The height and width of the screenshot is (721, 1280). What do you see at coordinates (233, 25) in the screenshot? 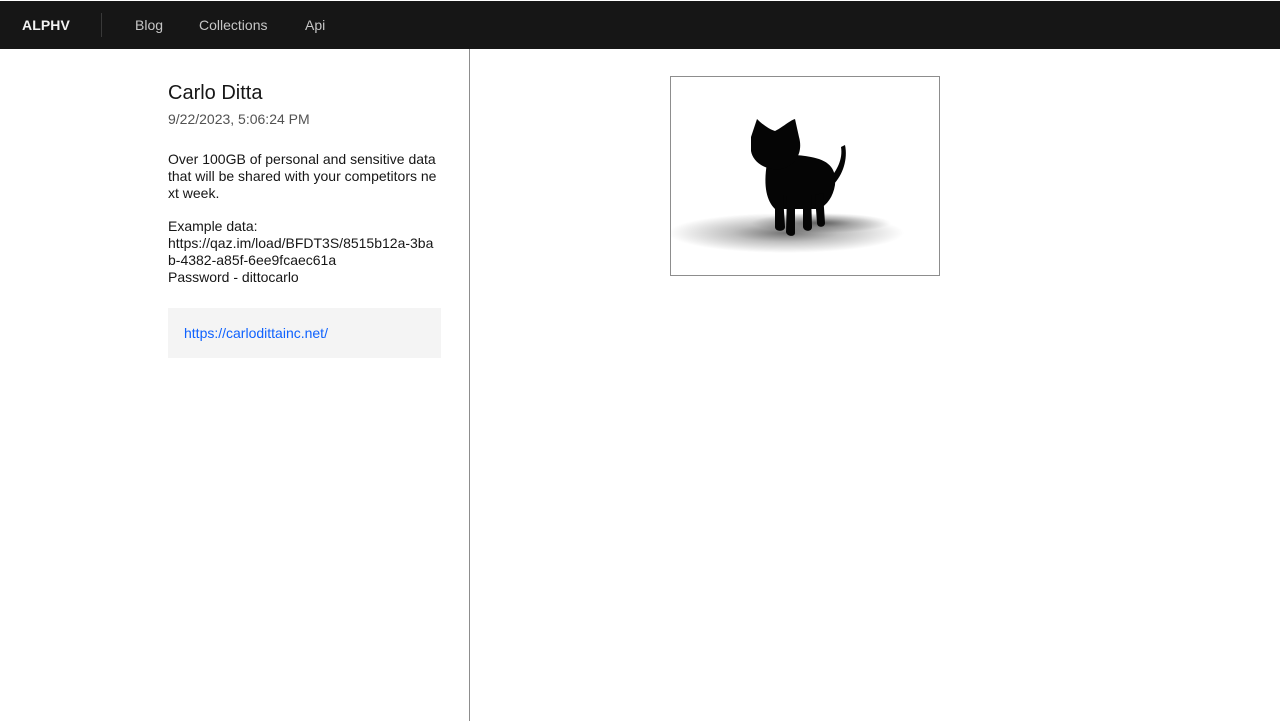
I see `nav-link-collections: Collections` at bounding box center [233, 25].